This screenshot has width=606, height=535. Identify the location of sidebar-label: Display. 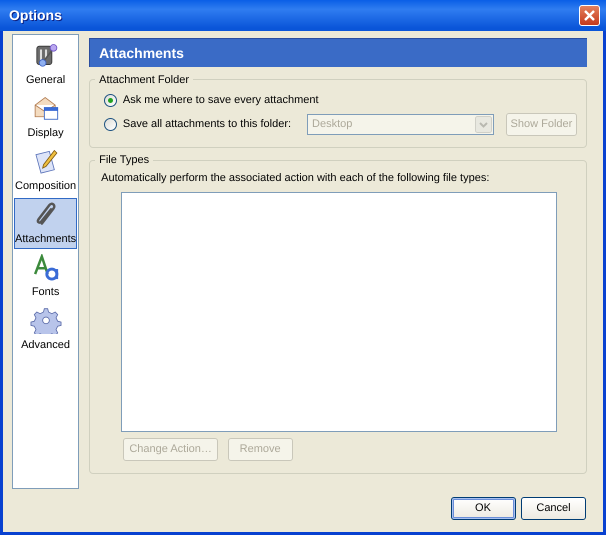
(46, 133).